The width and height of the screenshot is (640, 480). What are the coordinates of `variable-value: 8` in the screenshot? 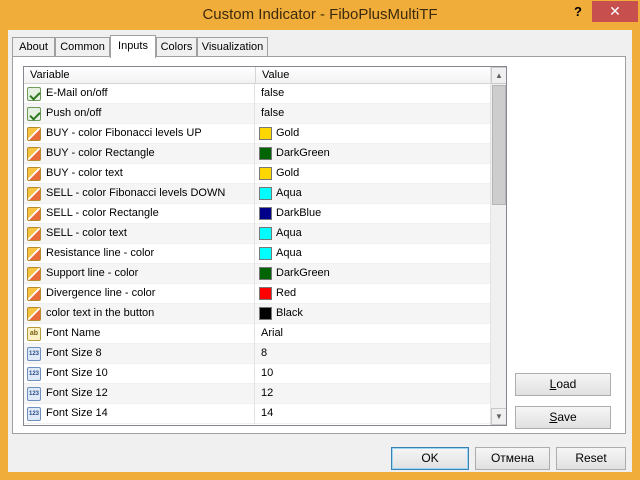 It's located at (264, 353).